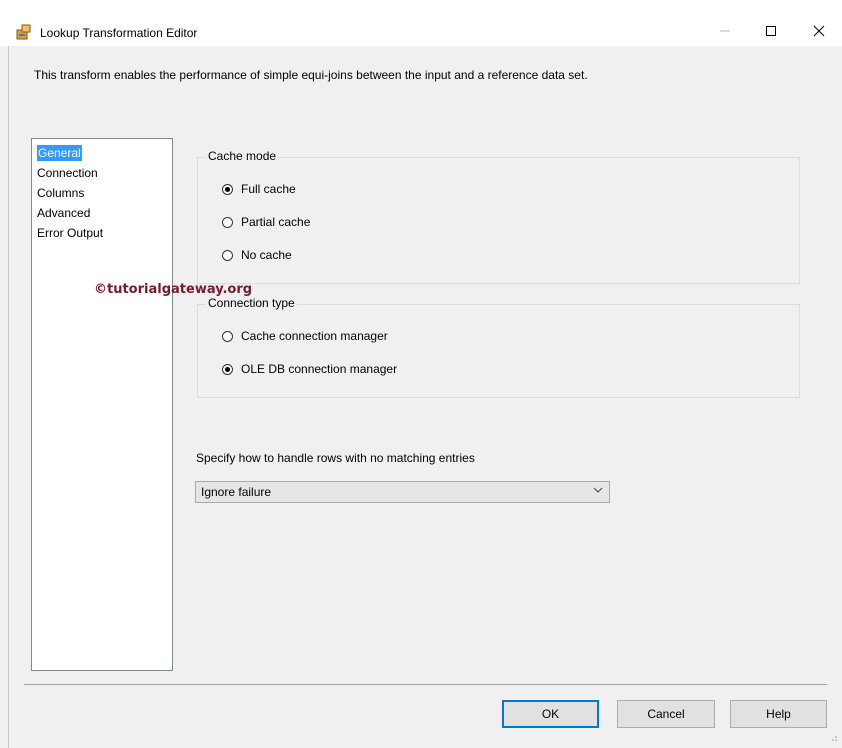 This screenshot has height=748, width=842. Describe the element at coordinates (666, 714) in the screenshot. I see `cancel-button: Cancel` at that location.